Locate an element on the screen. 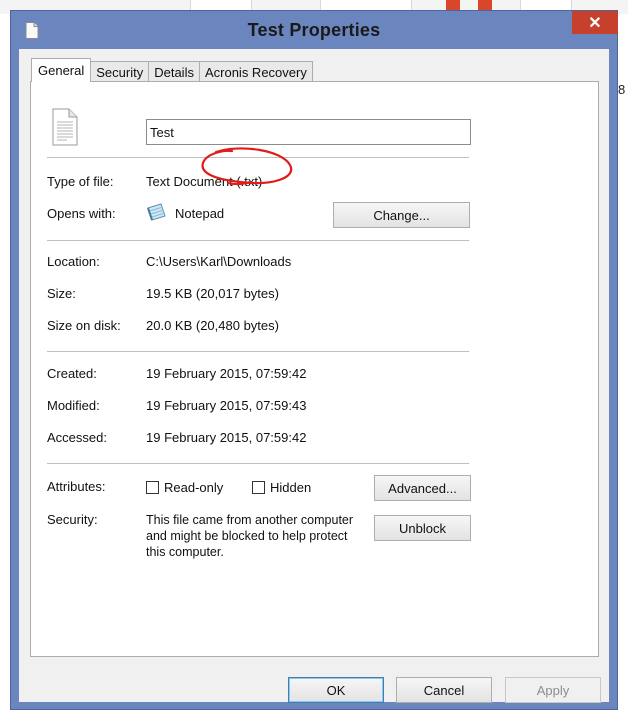 This screenshot has height=719, width=628. hidden-label: Hidden is located at coordinates (290, 487).